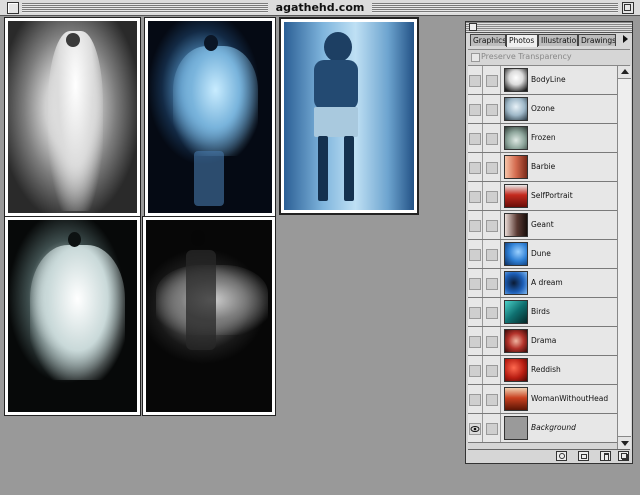 The height and width of the screenshot is (495, 640). What do you see at coordinates (548, 79) in the screenshot?
I see `layer-name: BodyLine` at bounding box center [548, 79].